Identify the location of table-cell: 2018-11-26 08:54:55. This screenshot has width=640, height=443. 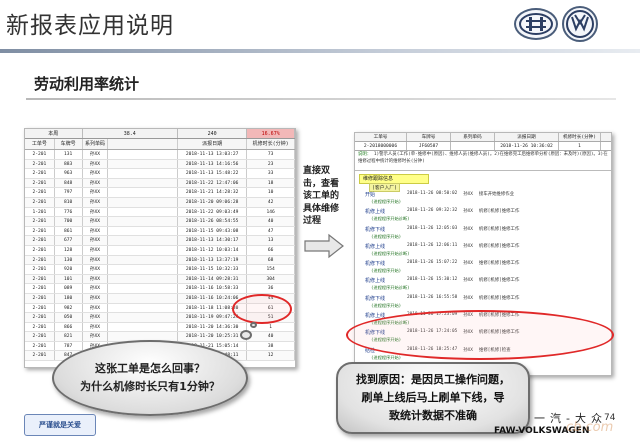
(213, 221).